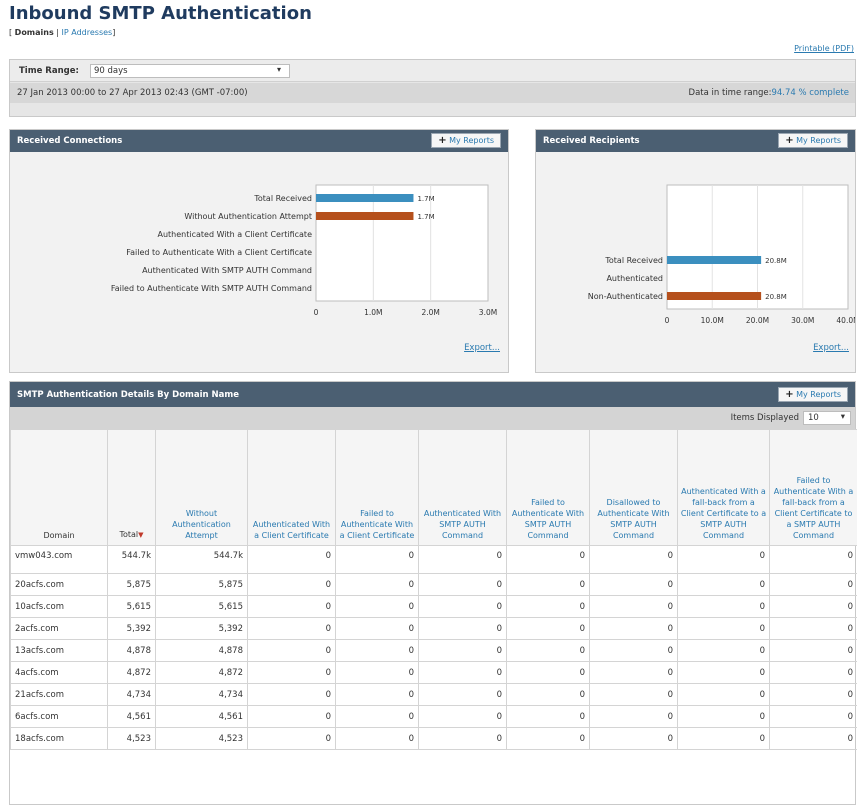 This screenshot has width=857, height=805. Describe the element at coordinates (591, 141) in the screenshot. I see `received-recipients-title: Received Recipients` at that location.